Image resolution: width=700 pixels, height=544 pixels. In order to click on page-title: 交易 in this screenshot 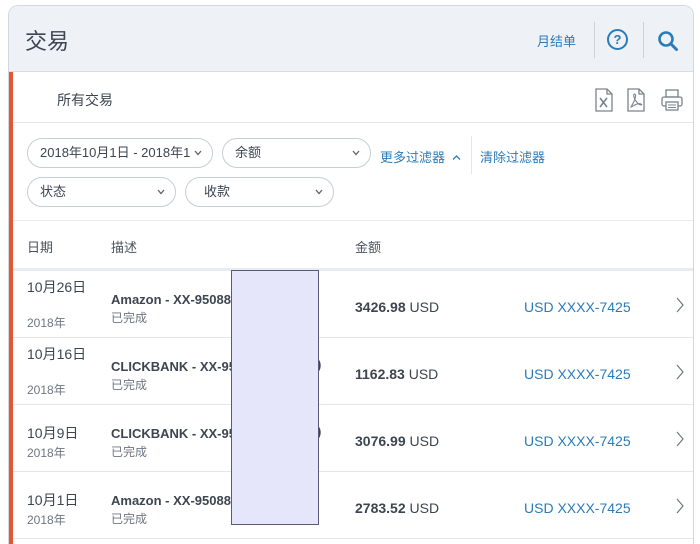, I will do `click(47, 41)`.